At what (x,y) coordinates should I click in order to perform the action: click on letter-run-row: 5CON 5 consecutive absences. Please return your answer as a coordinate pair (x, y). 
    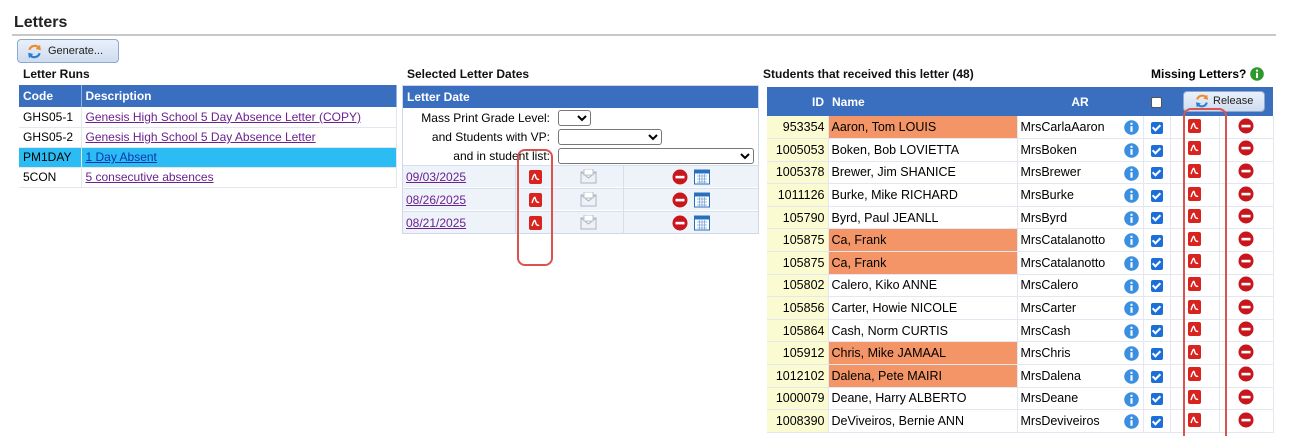
    Looking at the image, I should click on (208, 177).